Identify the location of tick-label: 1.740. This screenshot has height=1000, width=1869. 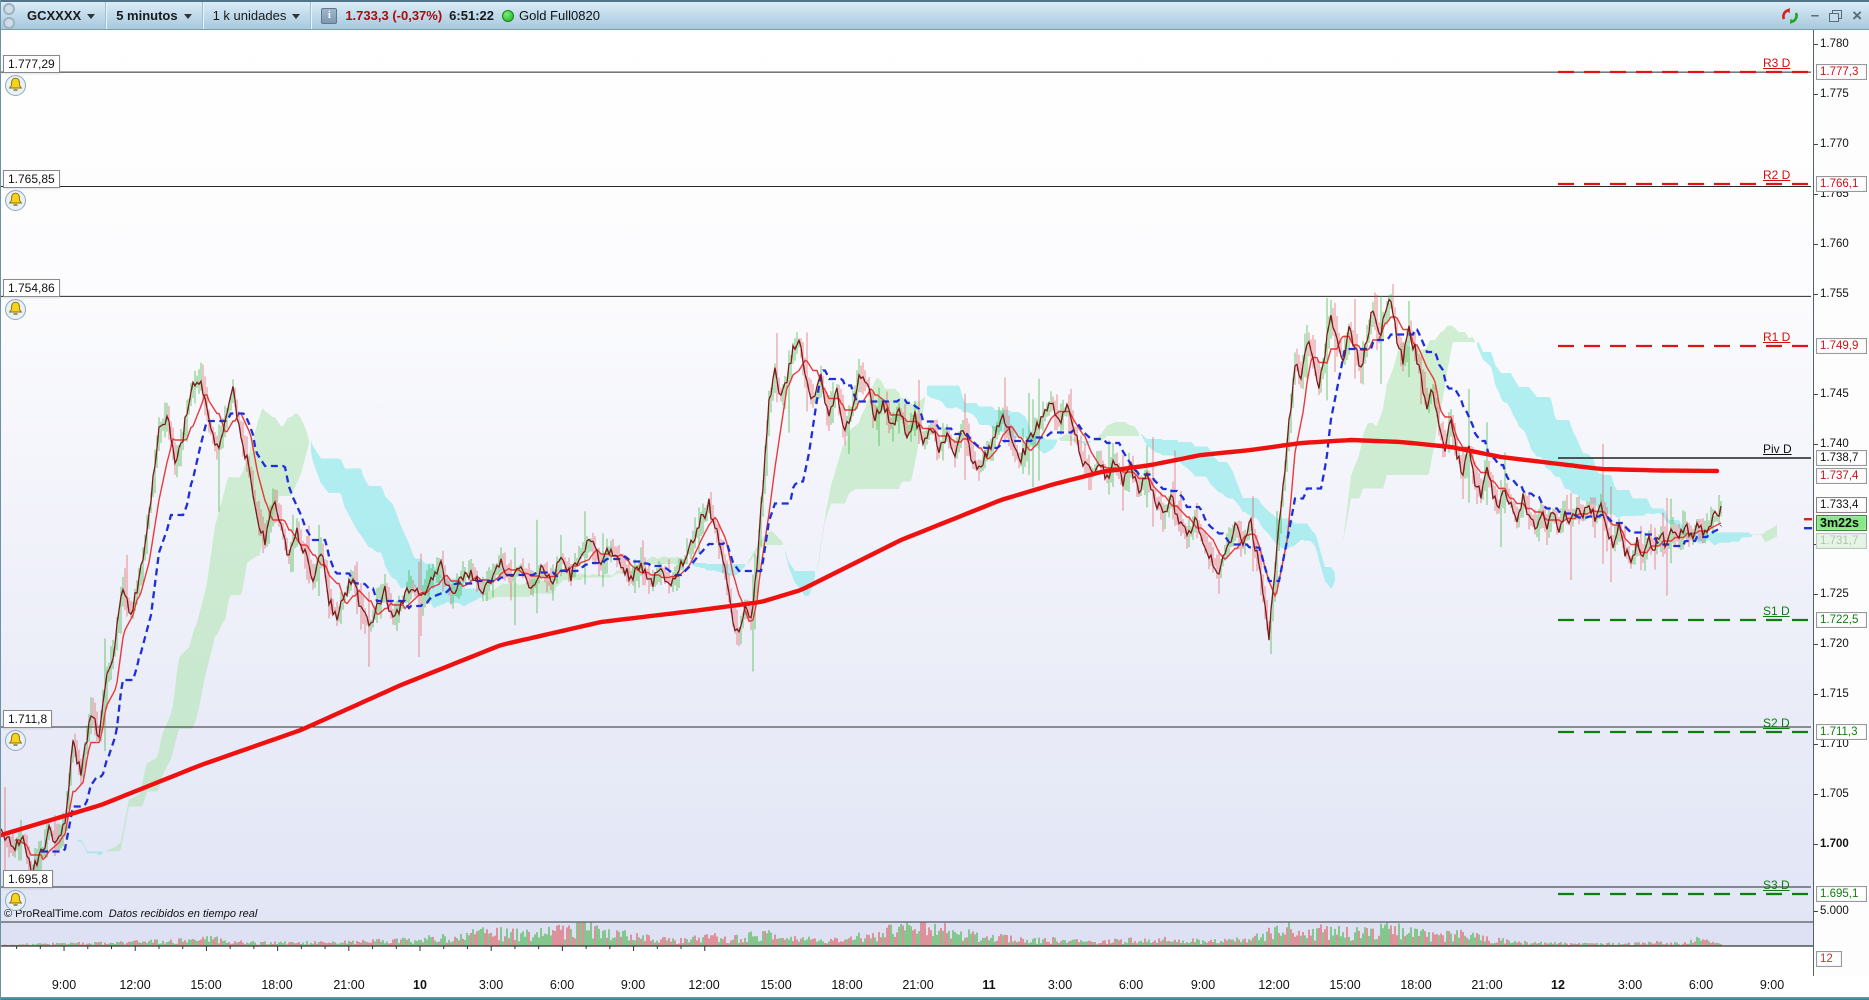
(1834, 444).